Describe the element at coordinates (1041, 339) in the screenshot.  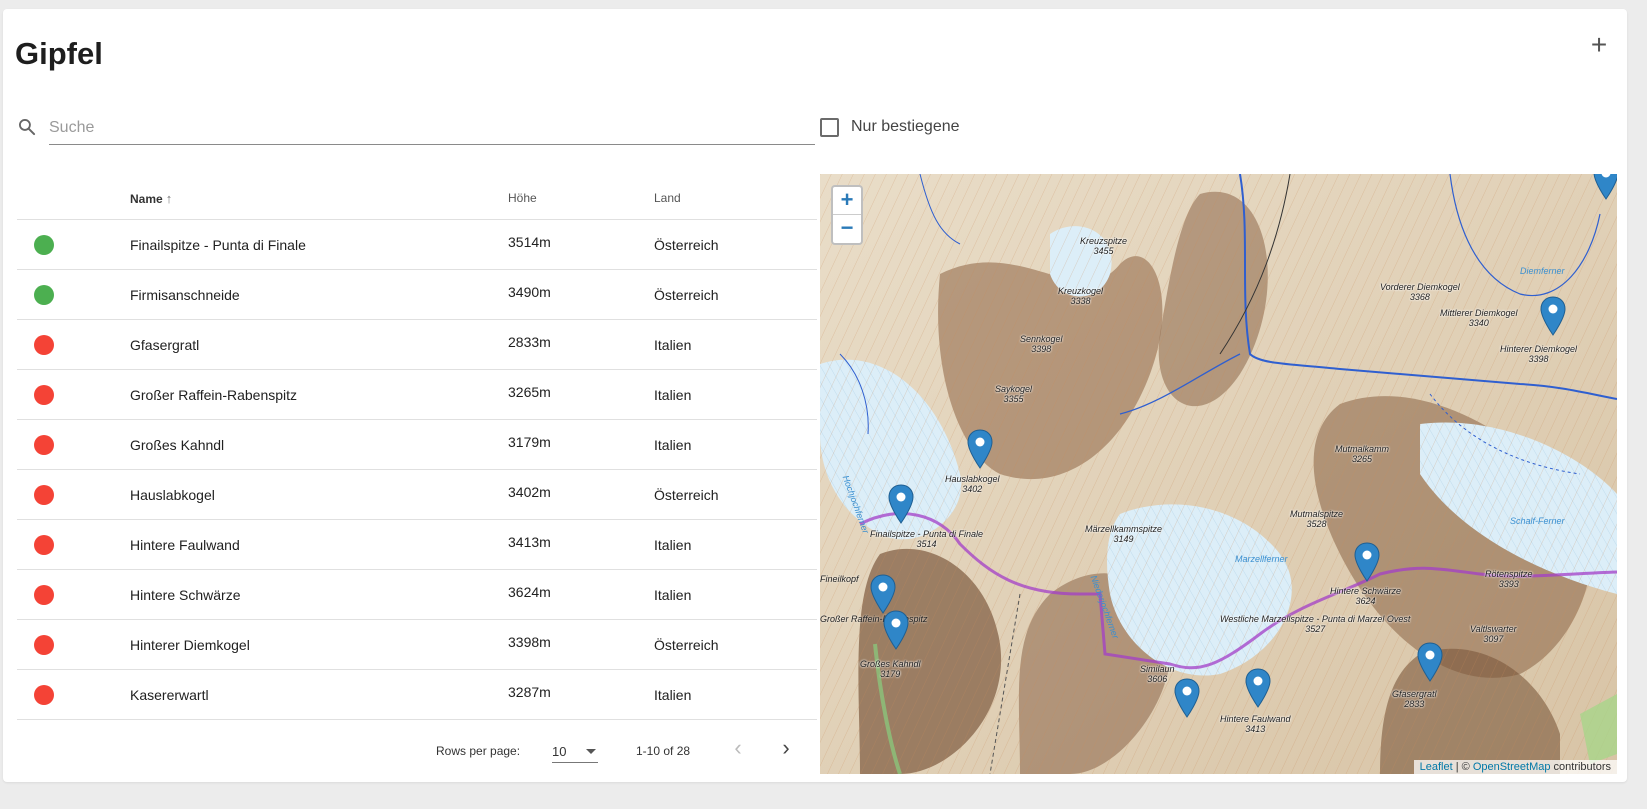
I see `map-peak-name: Sennkogel` at that location.